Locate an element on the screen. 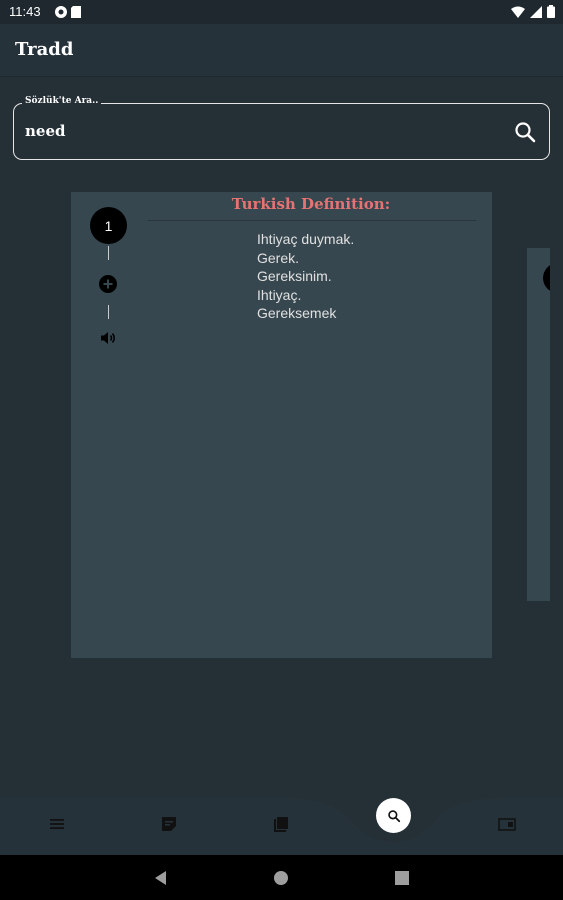 The image size is (563, 900). app-bar: Tradd is located at coordinates (281, 50).